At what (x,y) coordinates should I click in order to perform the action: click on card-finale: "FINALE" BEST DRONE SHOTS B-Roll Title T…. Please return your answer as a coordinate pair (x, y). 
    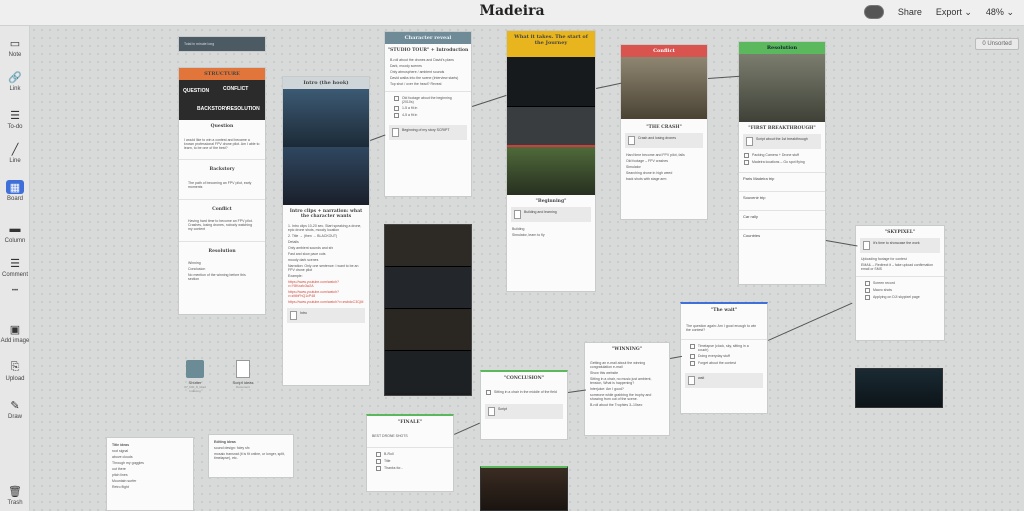
    Looking at the image, I should click on (410, 453).